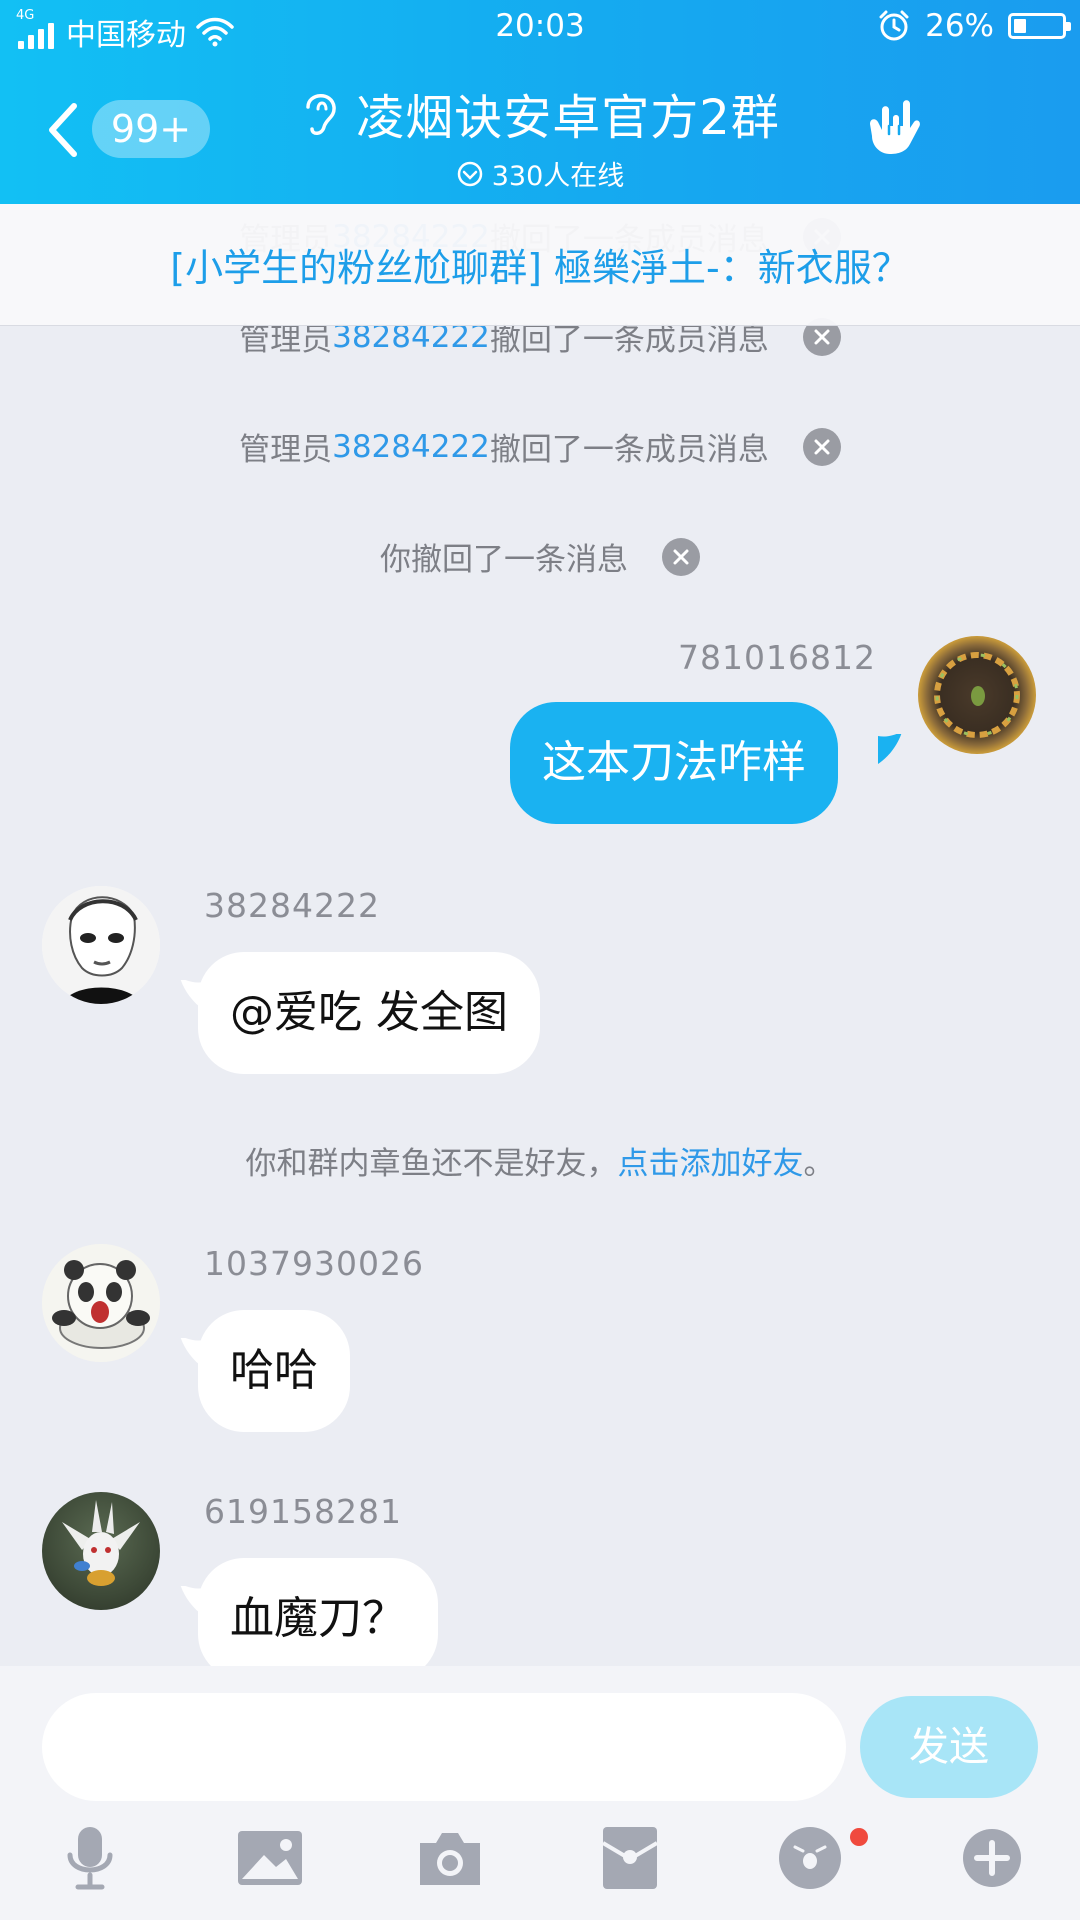 Image resolution: width=1080 pixels, height=1920 pixels. I want to click on input-panel: 发送, so click(540, 1793).